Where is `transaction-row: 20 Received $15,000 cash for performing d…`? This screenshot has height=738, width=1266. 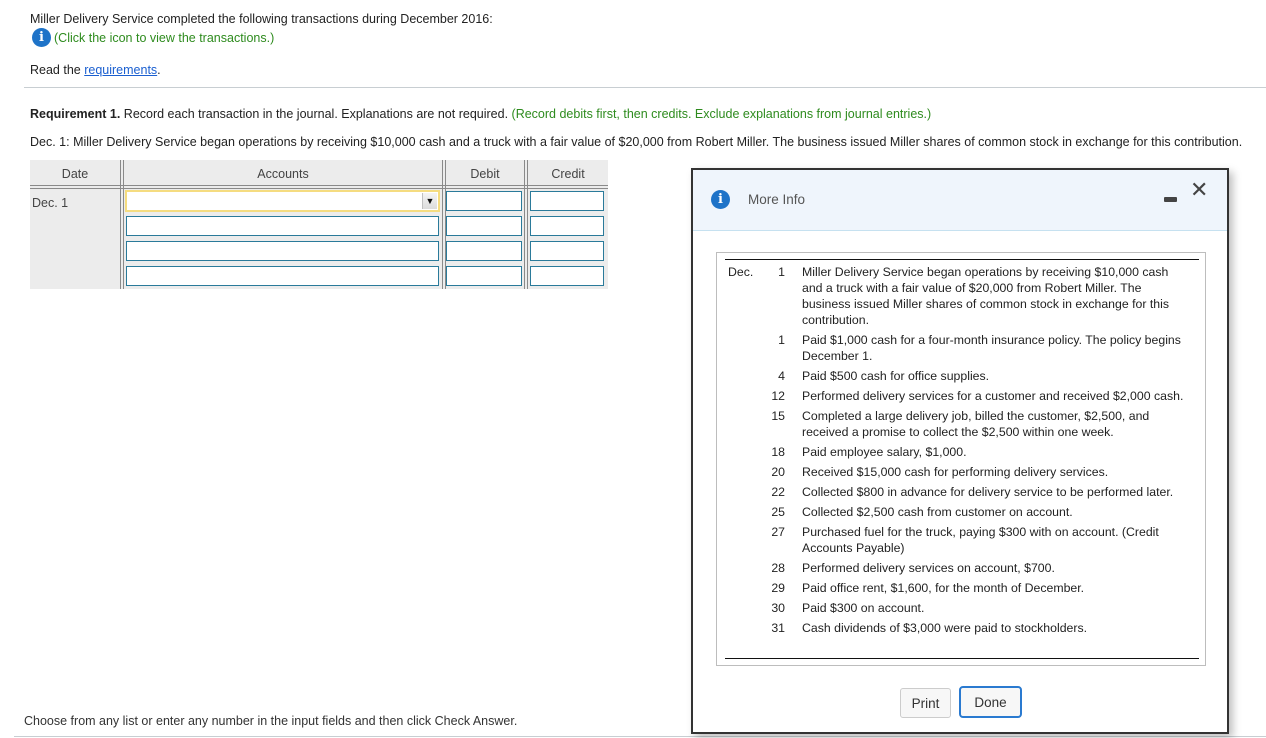 transaction-row: 20 Received $15,000 cash for performing d… is located at coordinates (961, 472).